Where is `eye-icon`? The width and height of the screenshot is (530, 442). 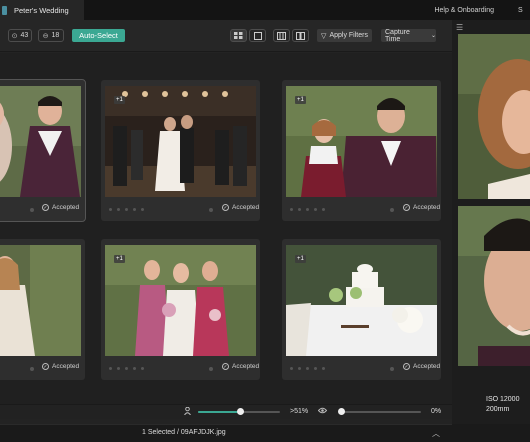 eye-icon is located at coordinates (322, 411).